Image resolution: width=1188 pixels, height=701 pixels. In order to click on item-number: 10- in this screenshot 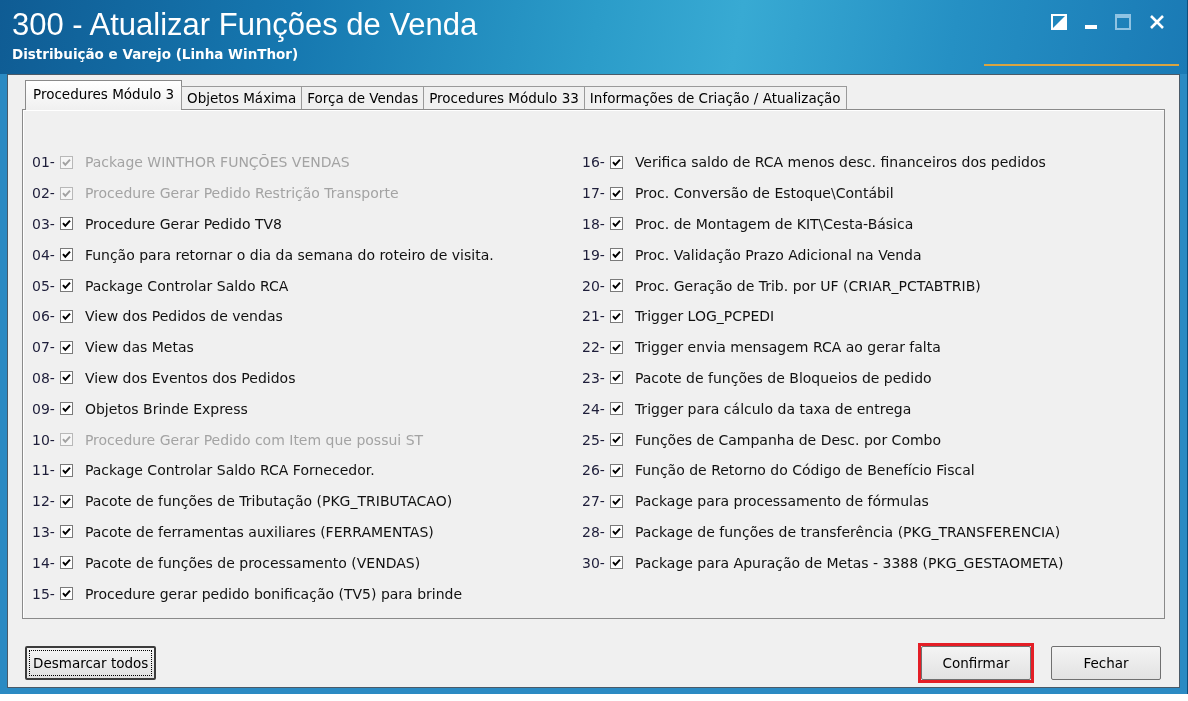, I will do `click(43, 439)`.